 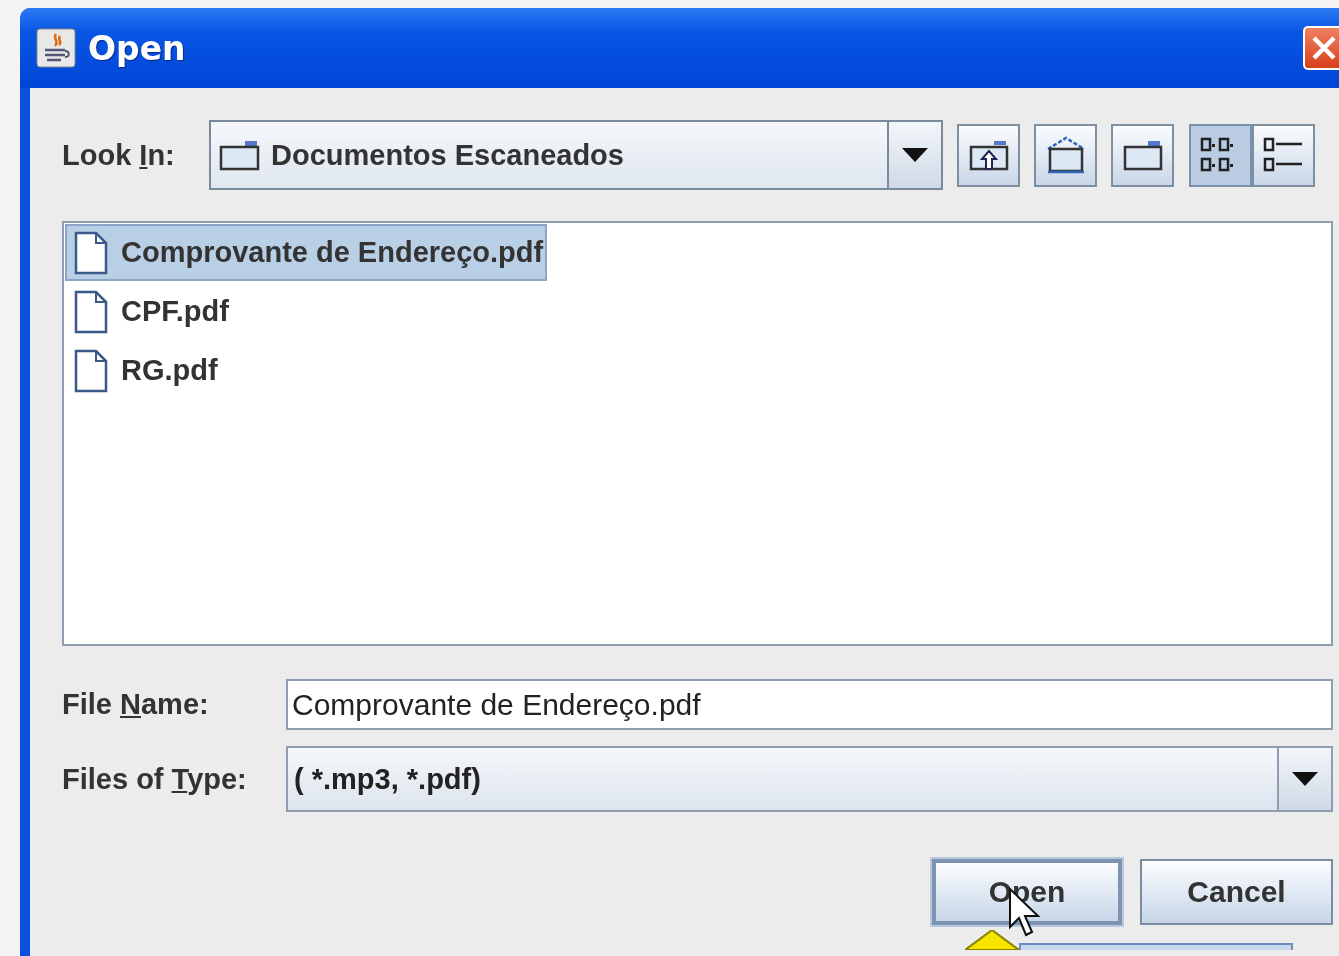 What do you see at coordinates (332, 252) in the screenshot?
I see `file-name: Comprovante de Endereço.pdf` at bounding box center [332, 252].